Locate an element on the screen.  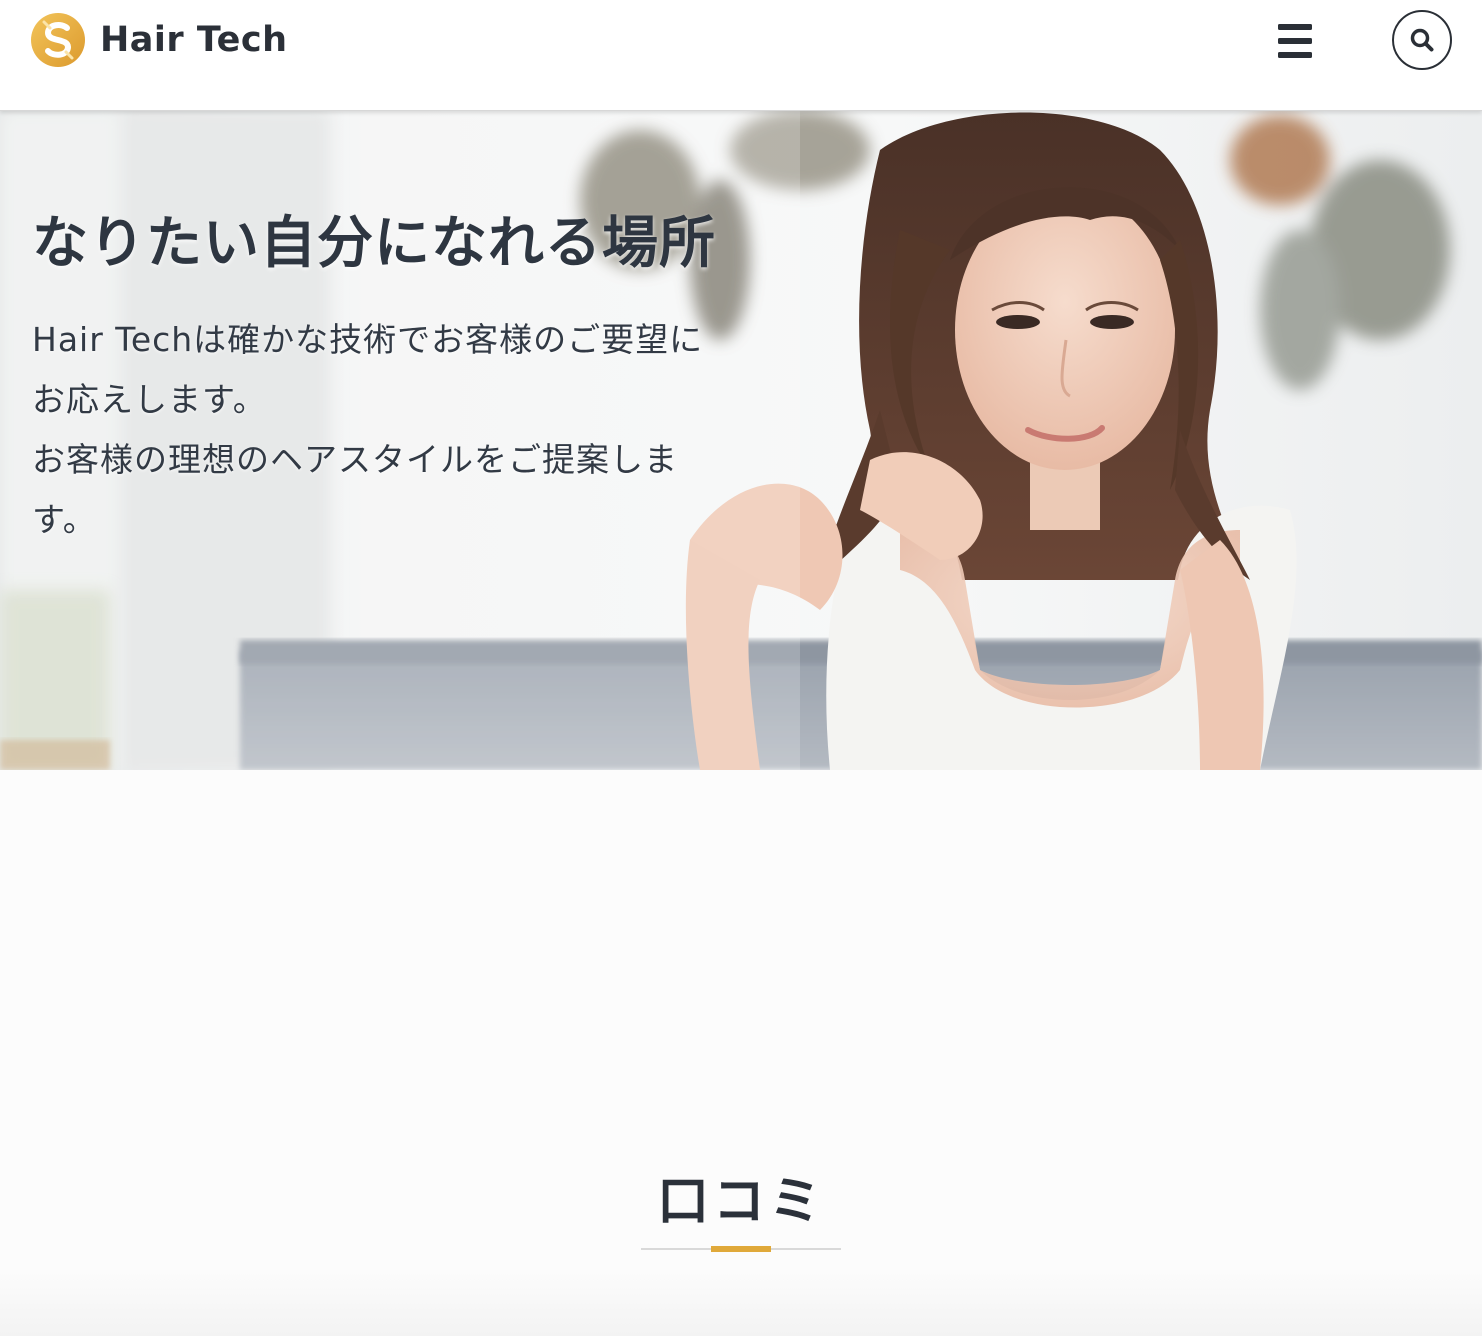
site-header: Hair Tech is located at coordinates (741, 55).